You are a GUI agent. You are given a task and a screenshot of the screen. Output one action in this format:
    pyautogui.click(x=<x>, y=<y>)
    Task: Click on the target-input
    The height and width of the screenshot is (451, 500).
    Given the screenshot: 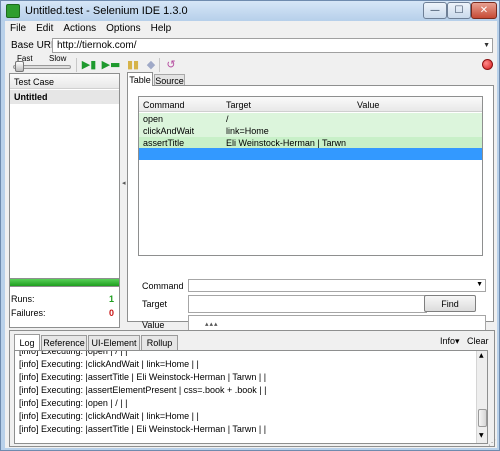 What is the action you would take?
    pyautogui.click(x=307, y=304)
    